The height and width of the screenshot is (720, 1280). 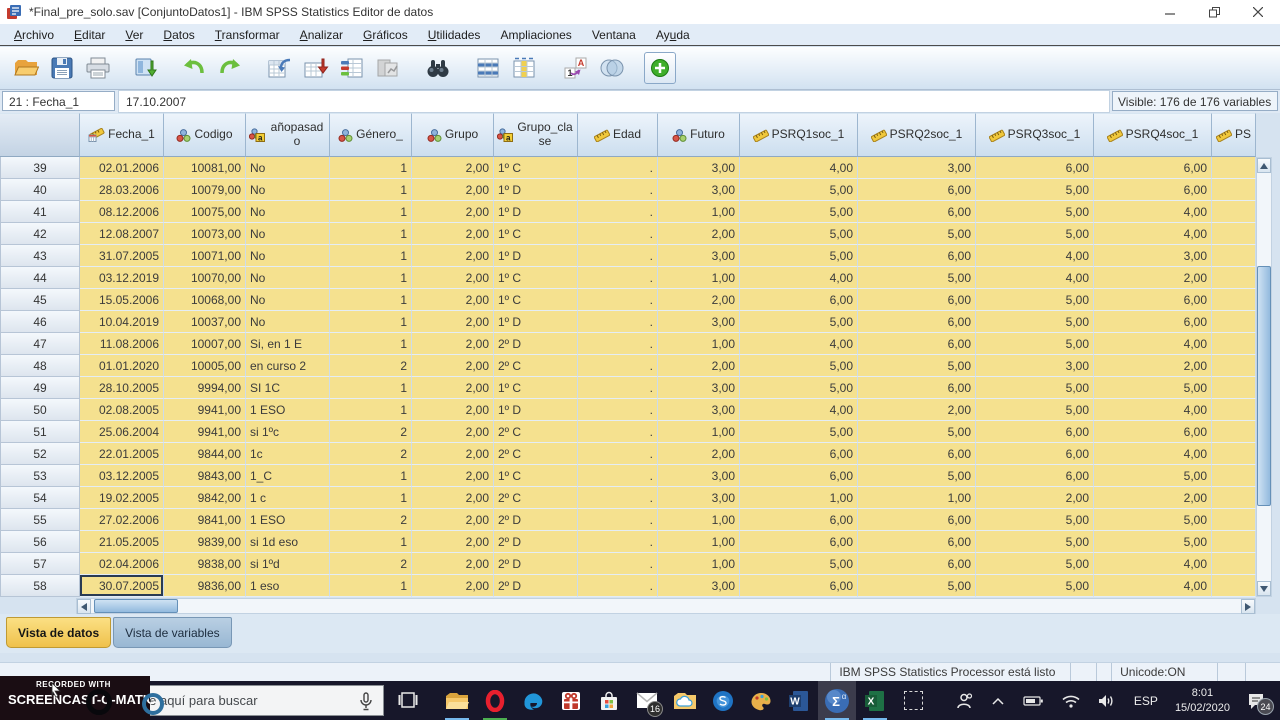 What do you see at coordinates (1153, 256) in the screenshot?
I see `cell-psrq4: 3,00` at bounding box center [1153, 256].